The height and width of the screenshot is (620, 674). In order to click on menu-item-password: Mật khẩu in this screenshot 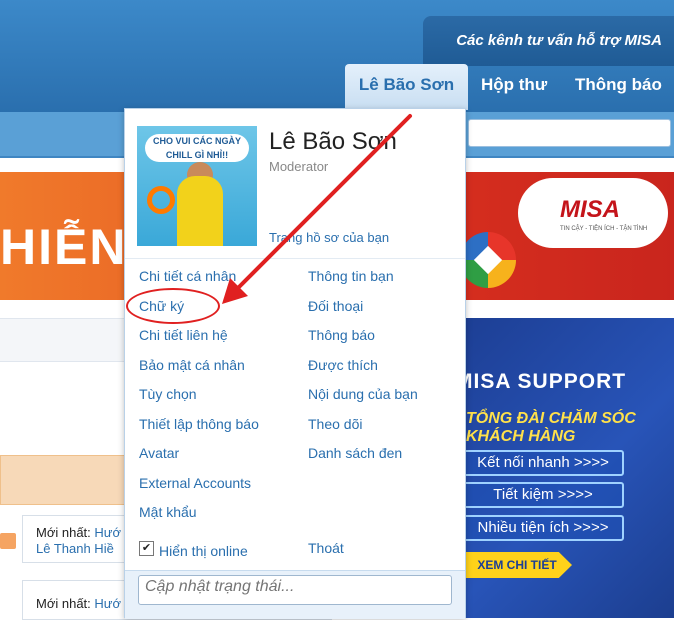, I will do `click(168, 512)`.